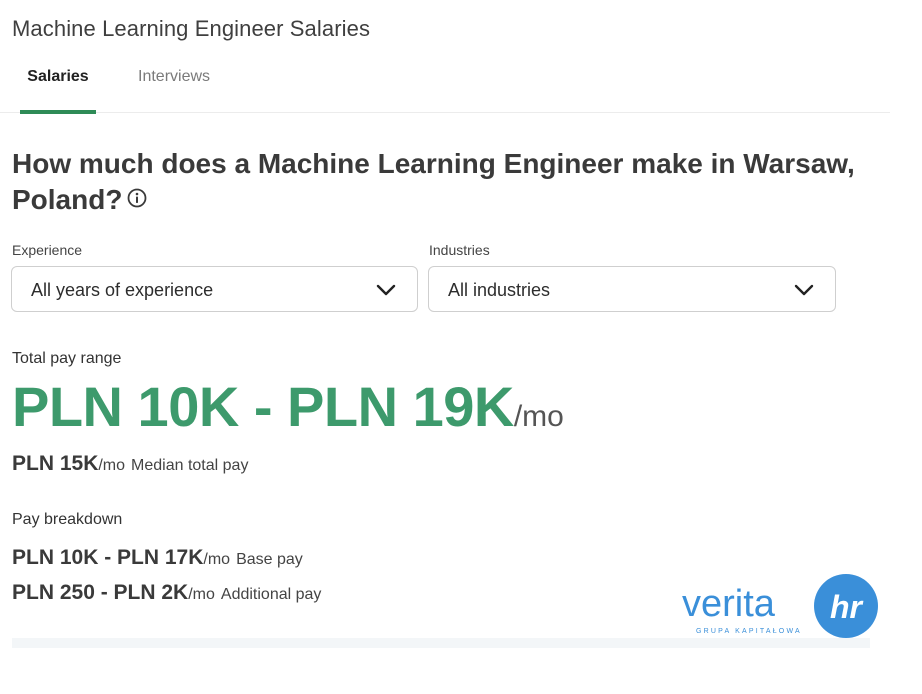 The height and width of the screenshot is (694, 922). I want to click on median-pay-label: Median total pay, so click(190, 465).